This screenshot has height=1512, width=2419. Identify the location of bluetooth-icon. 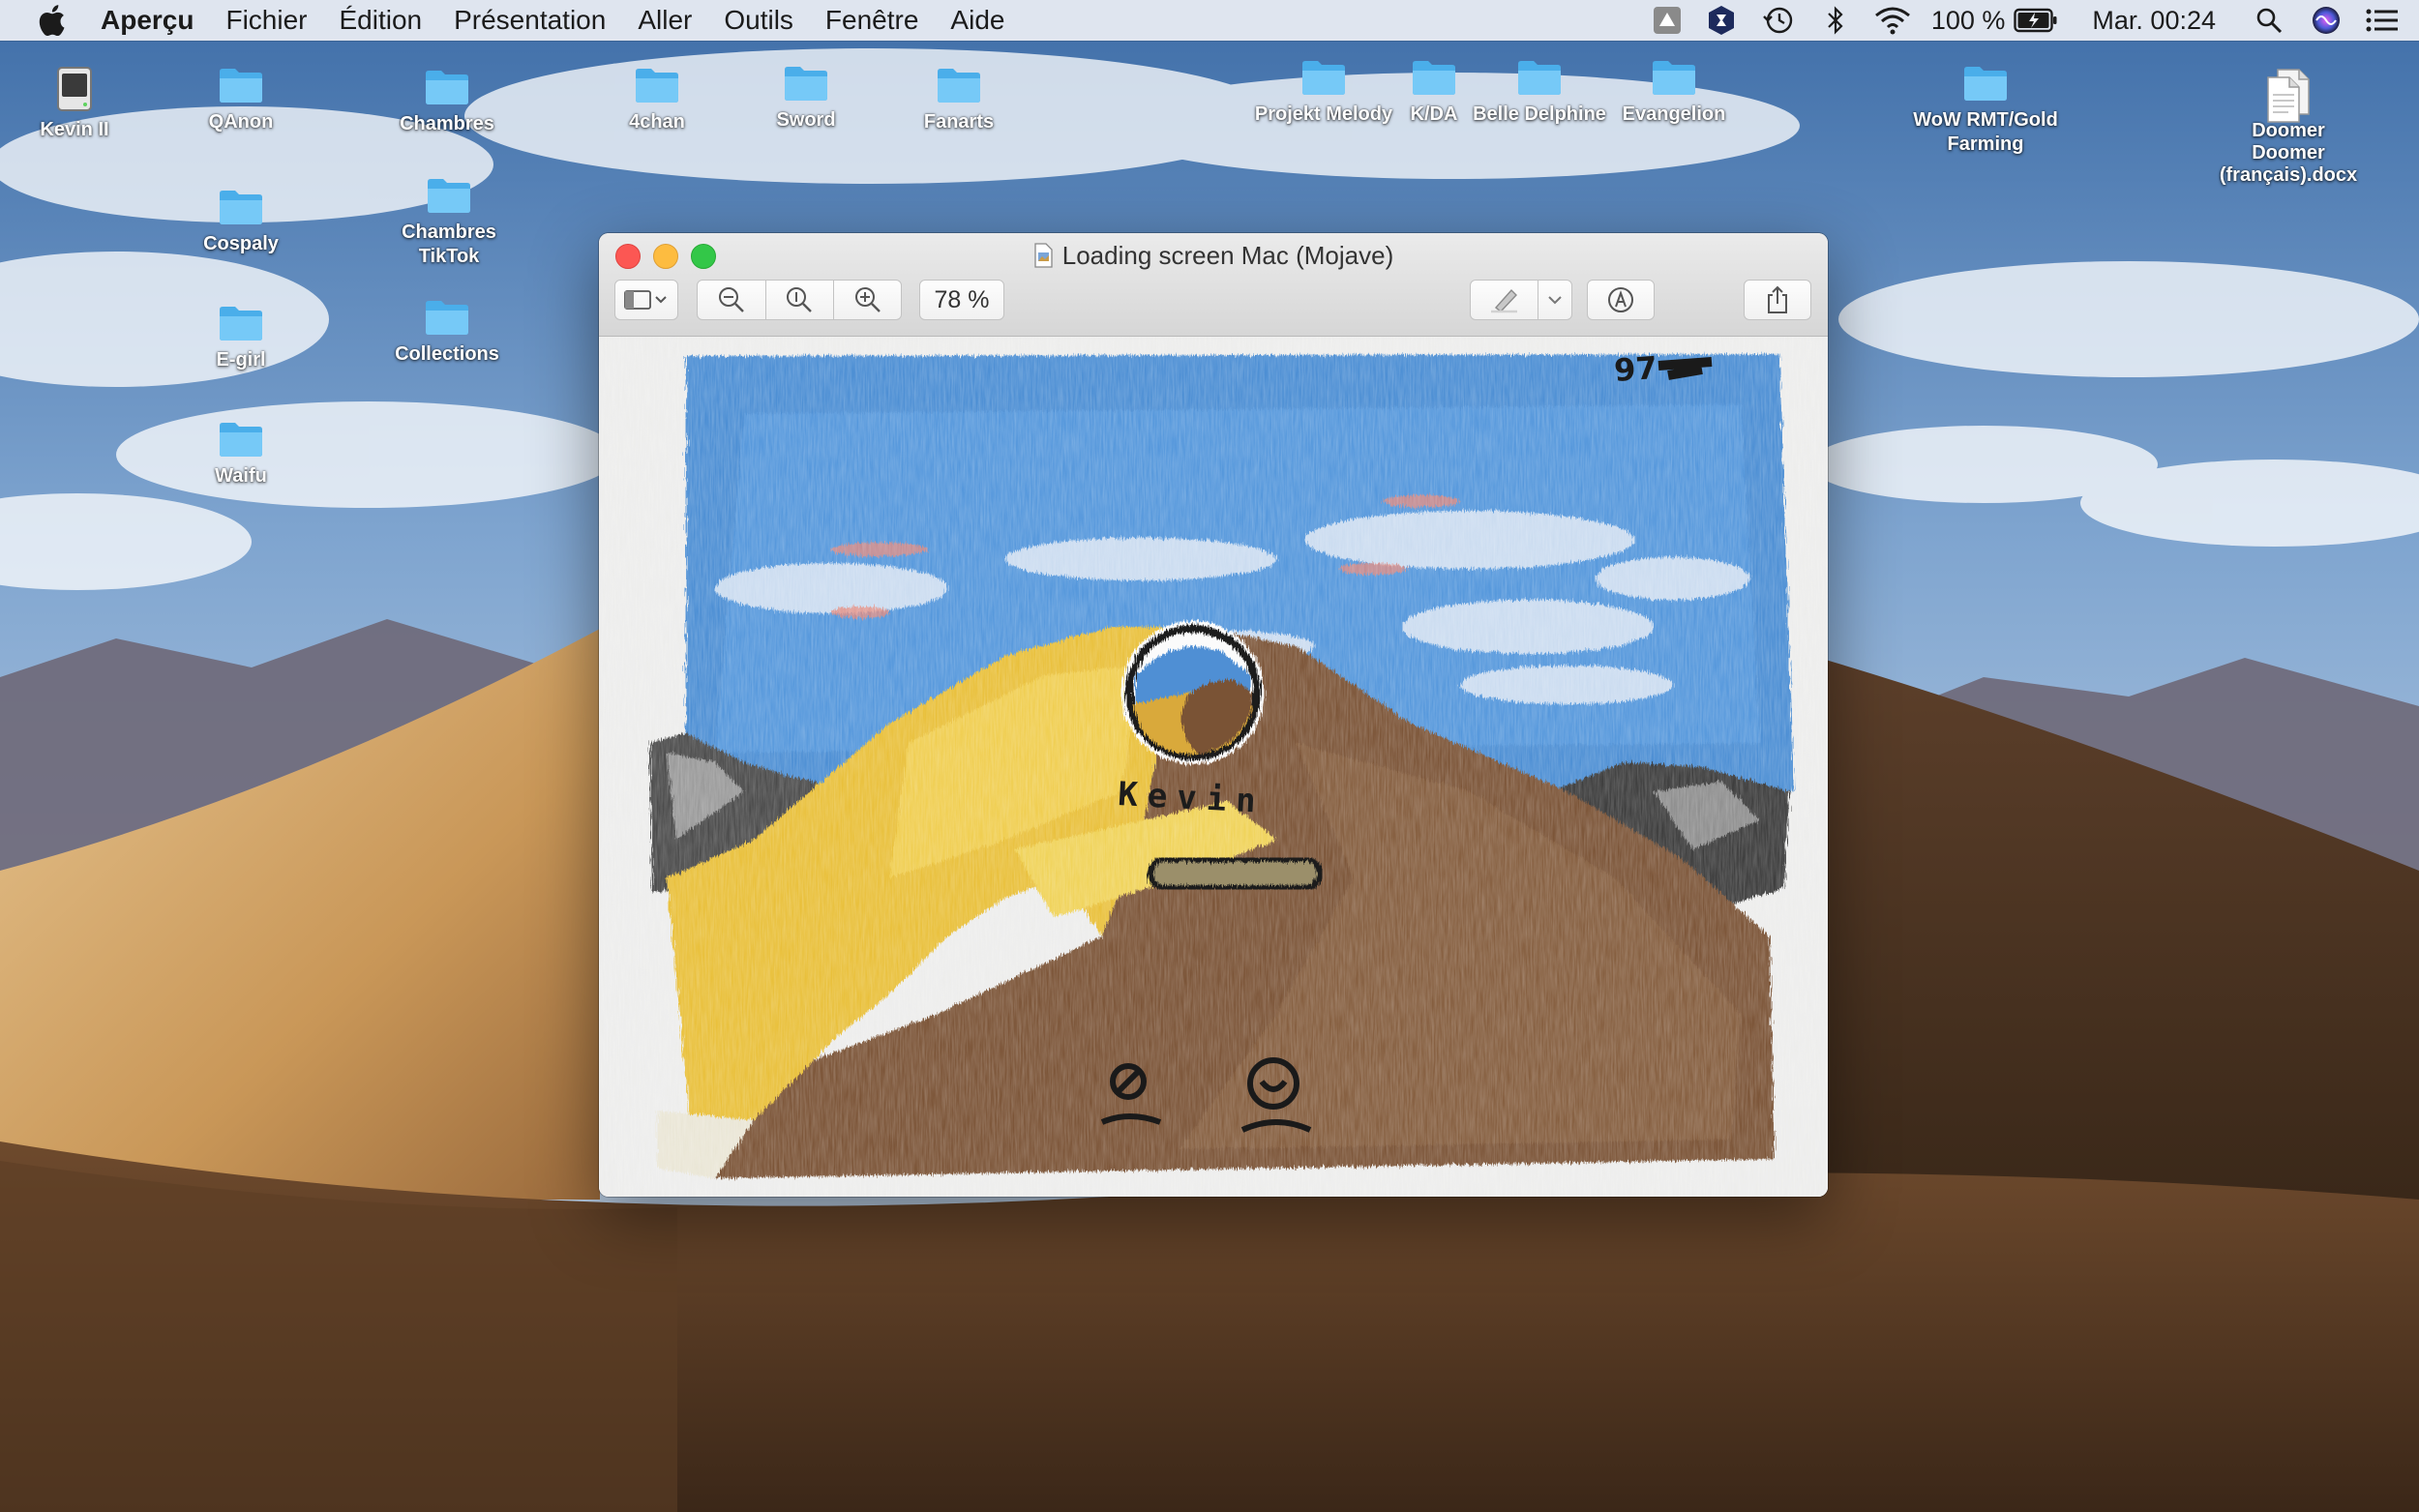
(1836, 21).